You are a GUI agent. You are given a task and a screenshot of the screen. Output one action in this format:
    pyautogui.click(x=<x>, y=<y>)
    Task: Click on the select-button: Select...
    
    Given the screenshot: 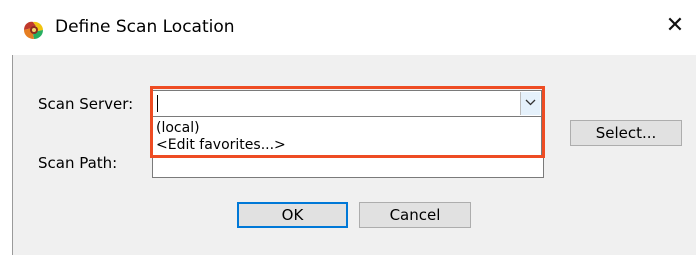 What is the action you would take?
    pyautogui.click(x=626, y=133)
    